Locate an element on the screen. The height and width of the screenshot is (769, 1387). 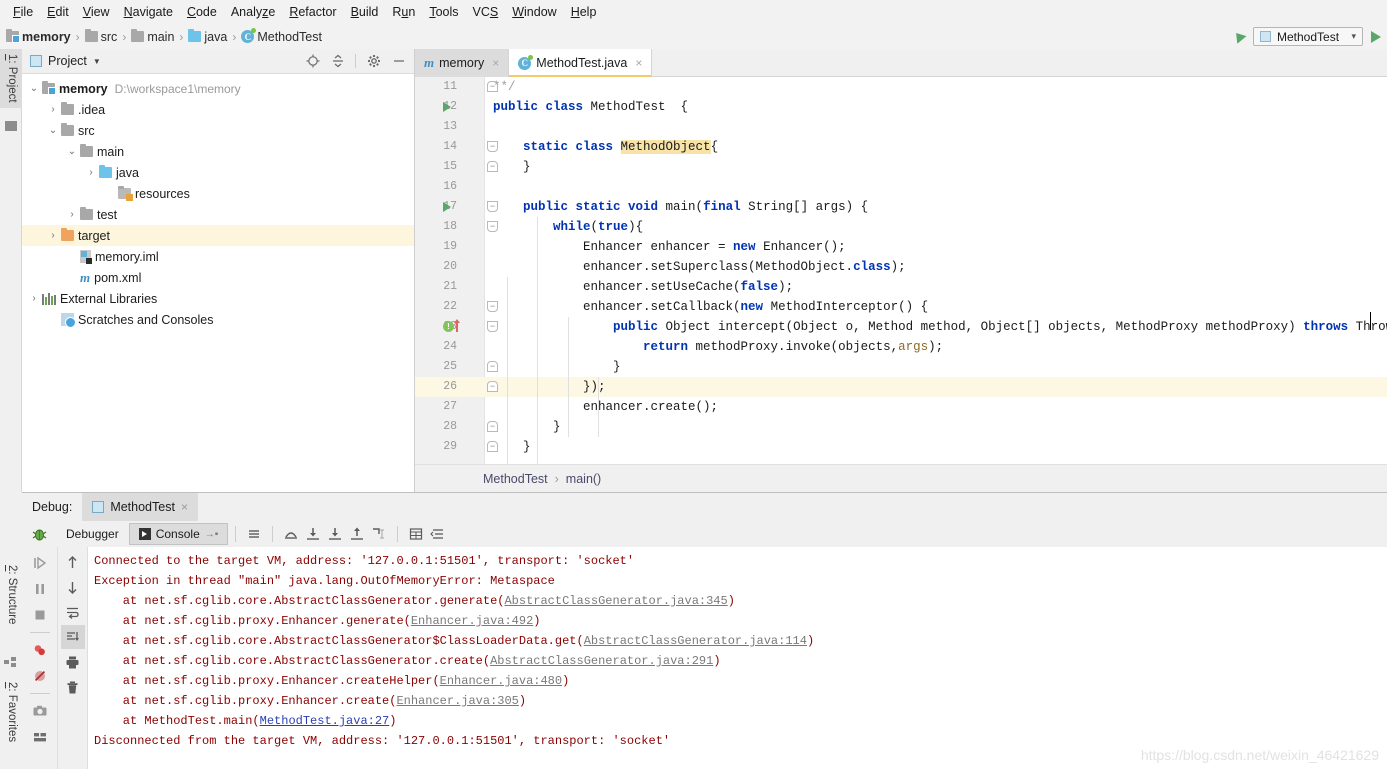
tree-node-memory: ⌄ memory D:\workspace1\memory is located at coordinates (218, 88).